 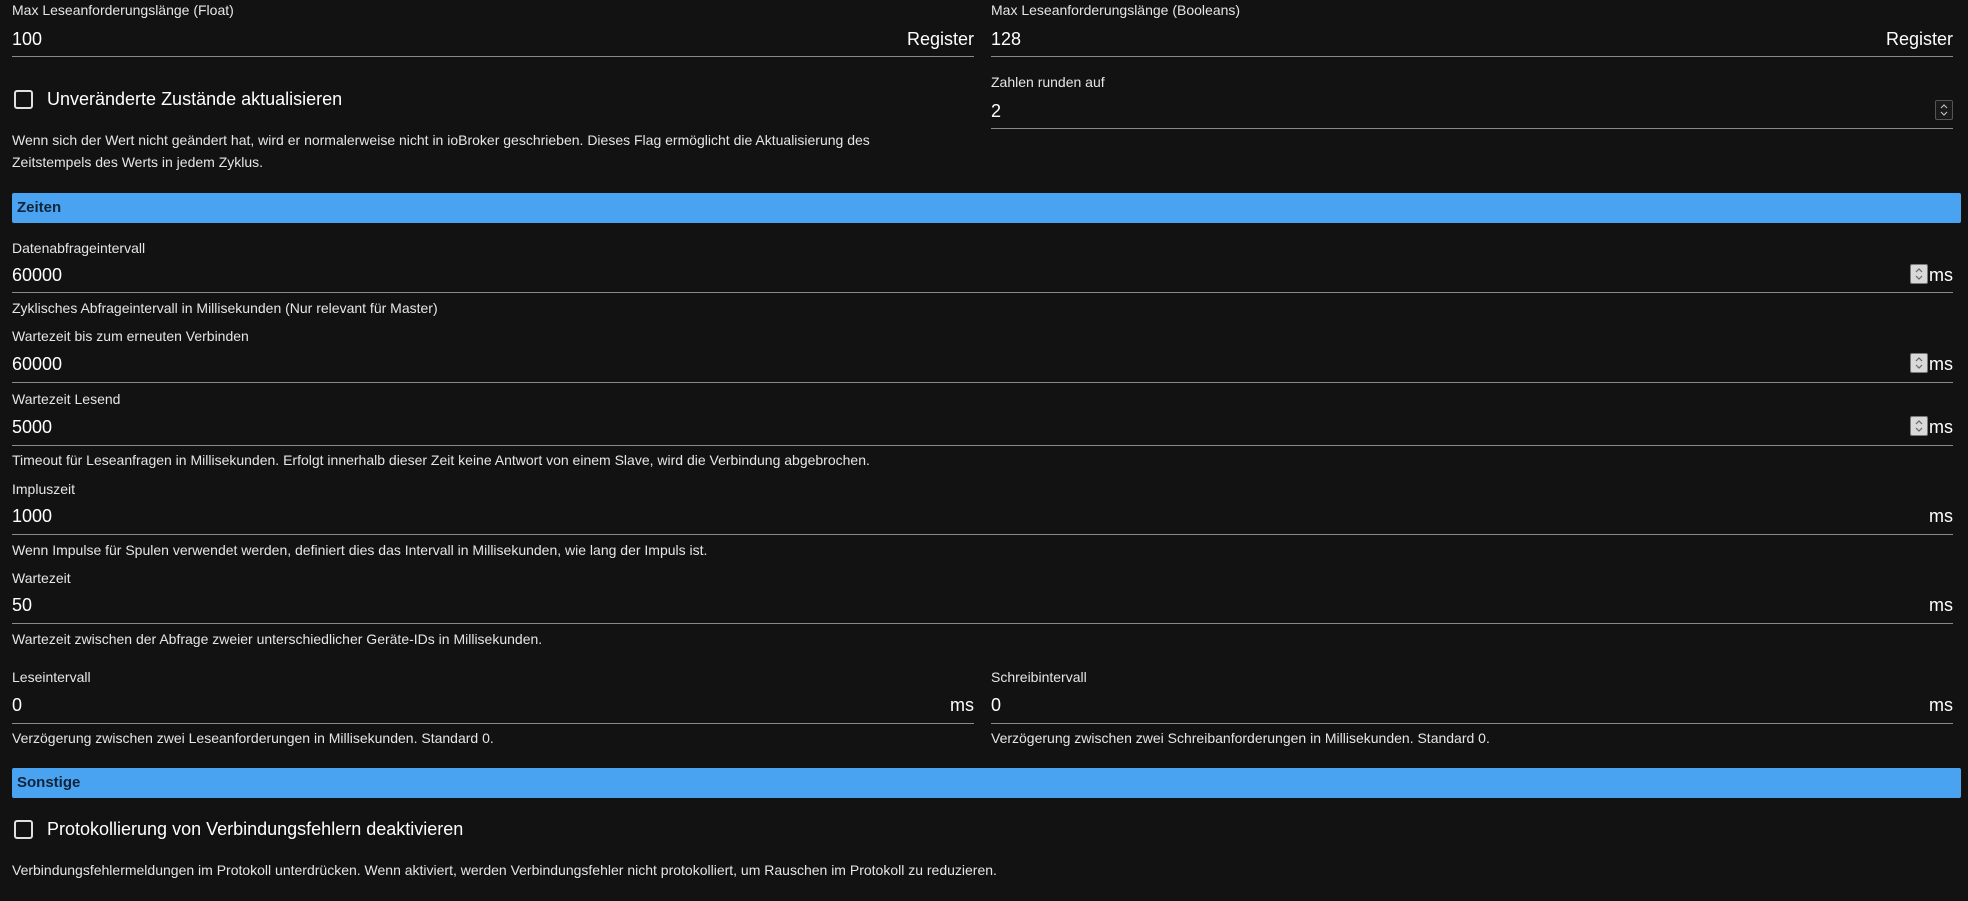 I want to click on float-length-label: Max Leseanforderungslänge (Float), so click(x=123, y=10).